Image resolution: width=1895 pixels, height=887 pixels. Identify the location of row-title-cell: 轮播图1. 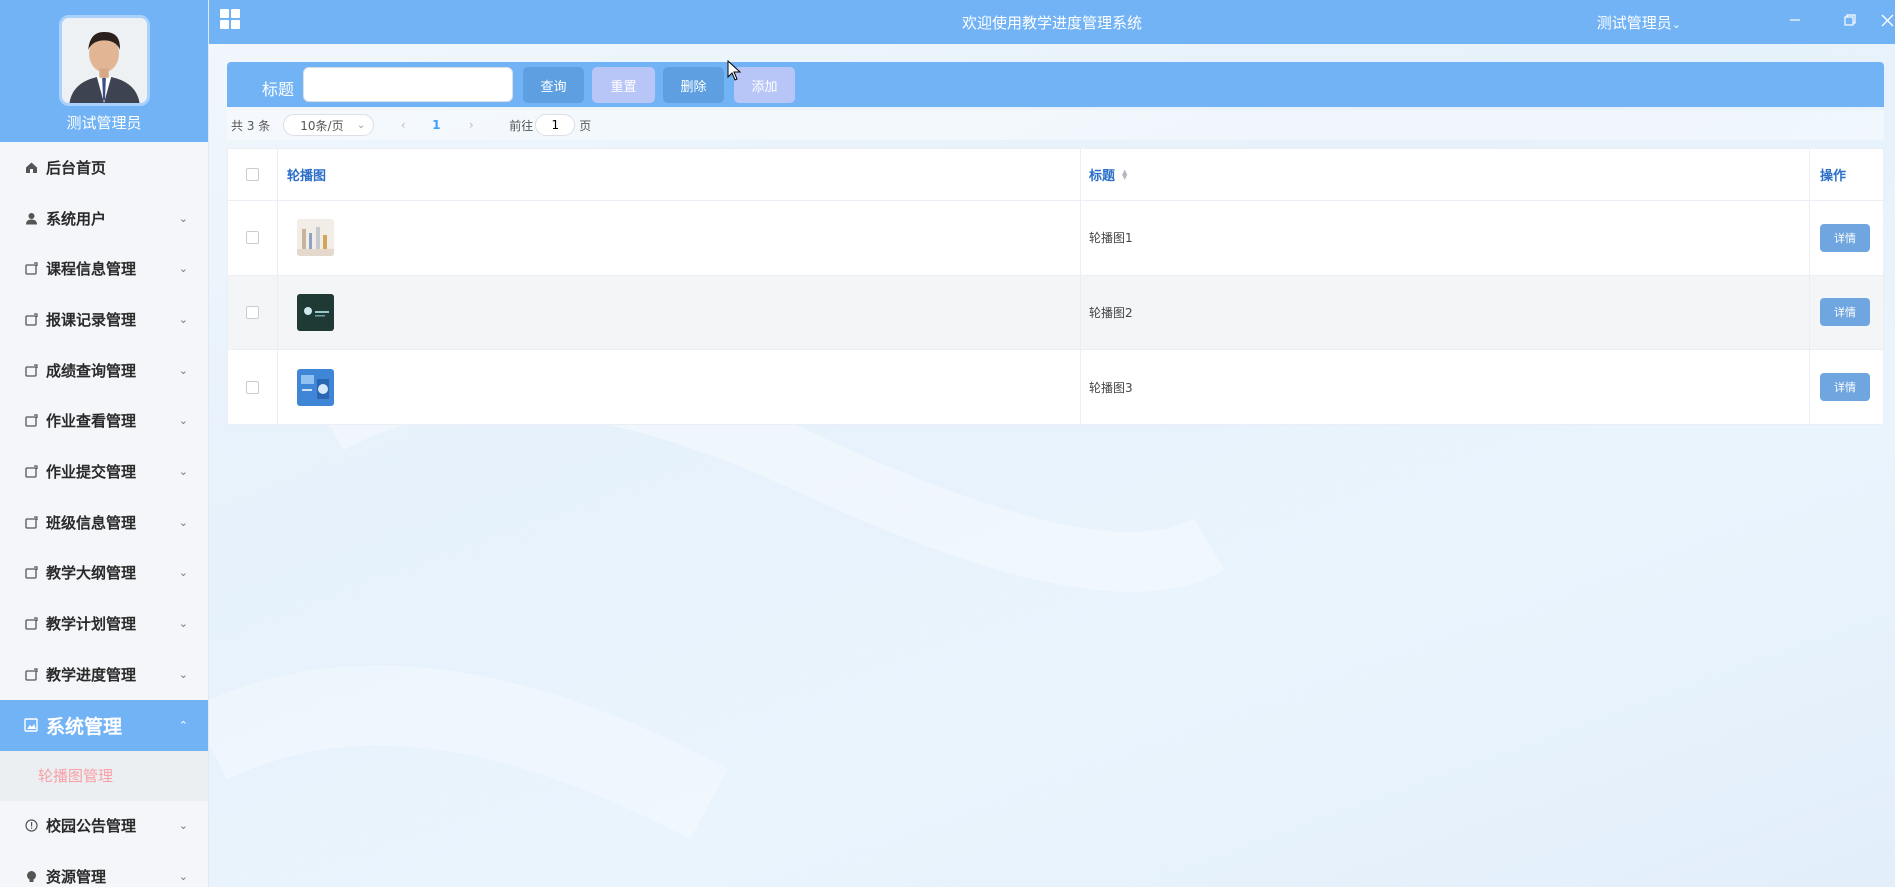
(1445, 238).